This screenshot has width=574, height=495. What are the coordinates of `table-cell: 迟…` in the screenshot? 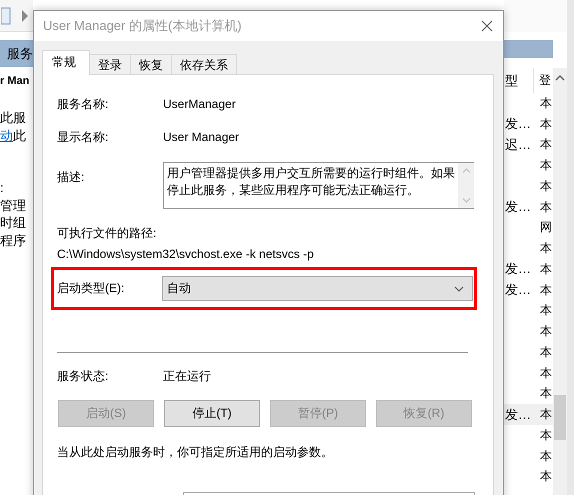 It's located at (518, 144).